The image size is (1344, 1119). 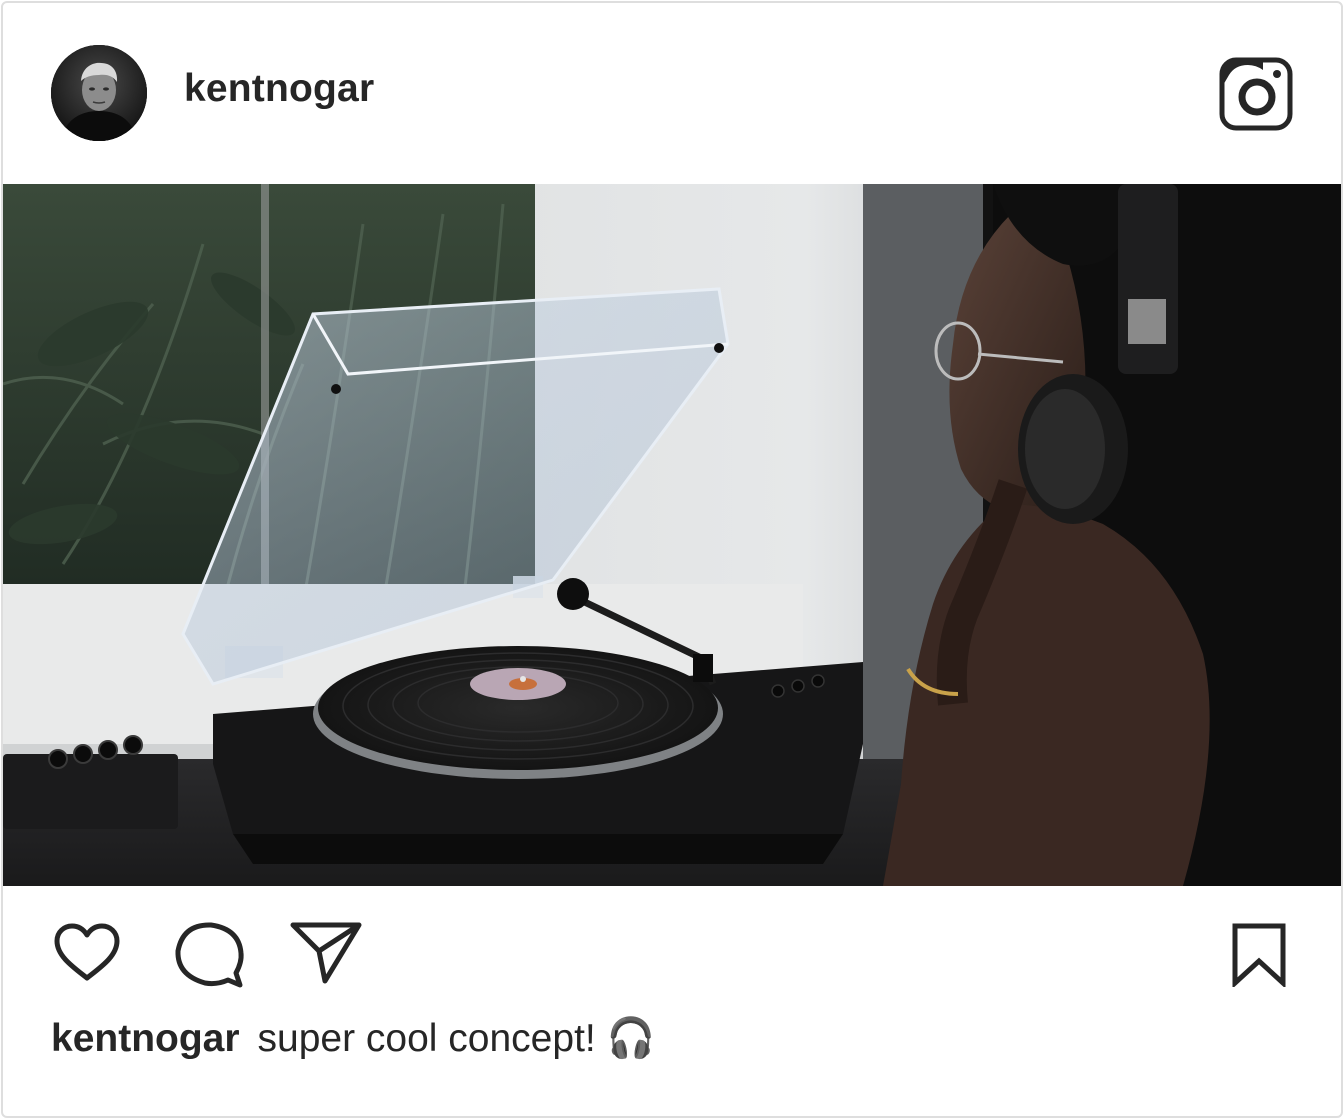 What do you see at coordinates (1256, 94) in the screenshot?
I see `instagram-logo-icon` at bounding box center [1256, 94].